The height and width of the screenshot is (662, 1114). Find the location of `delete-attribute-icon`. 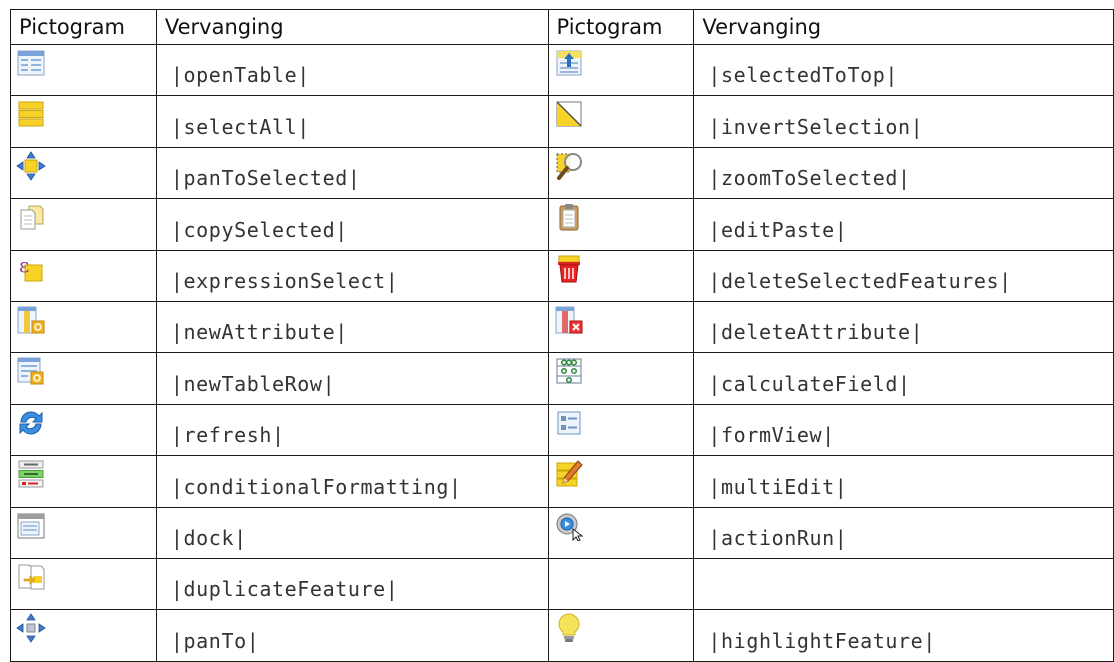

delete-attribute-icon is located at coordinates (569, 320).